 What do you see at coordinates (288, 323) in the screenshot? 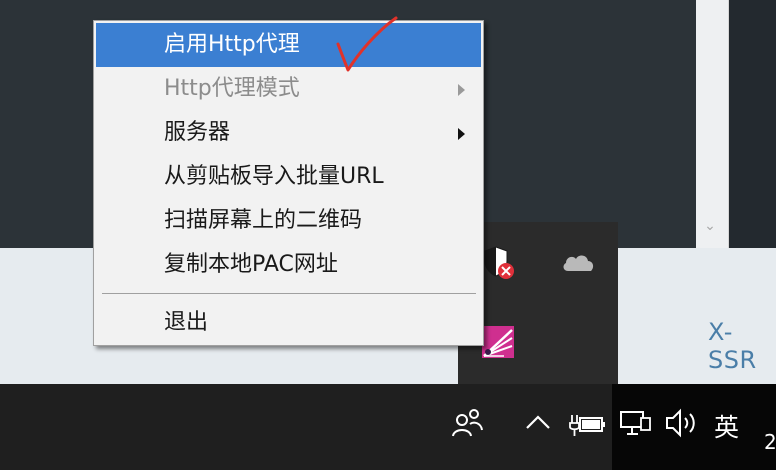
I see `menu-item-exit: 退出` at bounding box center [288, 323].